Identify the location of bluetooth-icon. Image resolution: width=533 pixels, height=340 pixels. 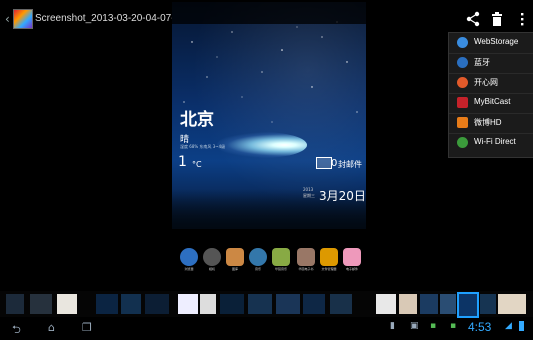
(462, 62).